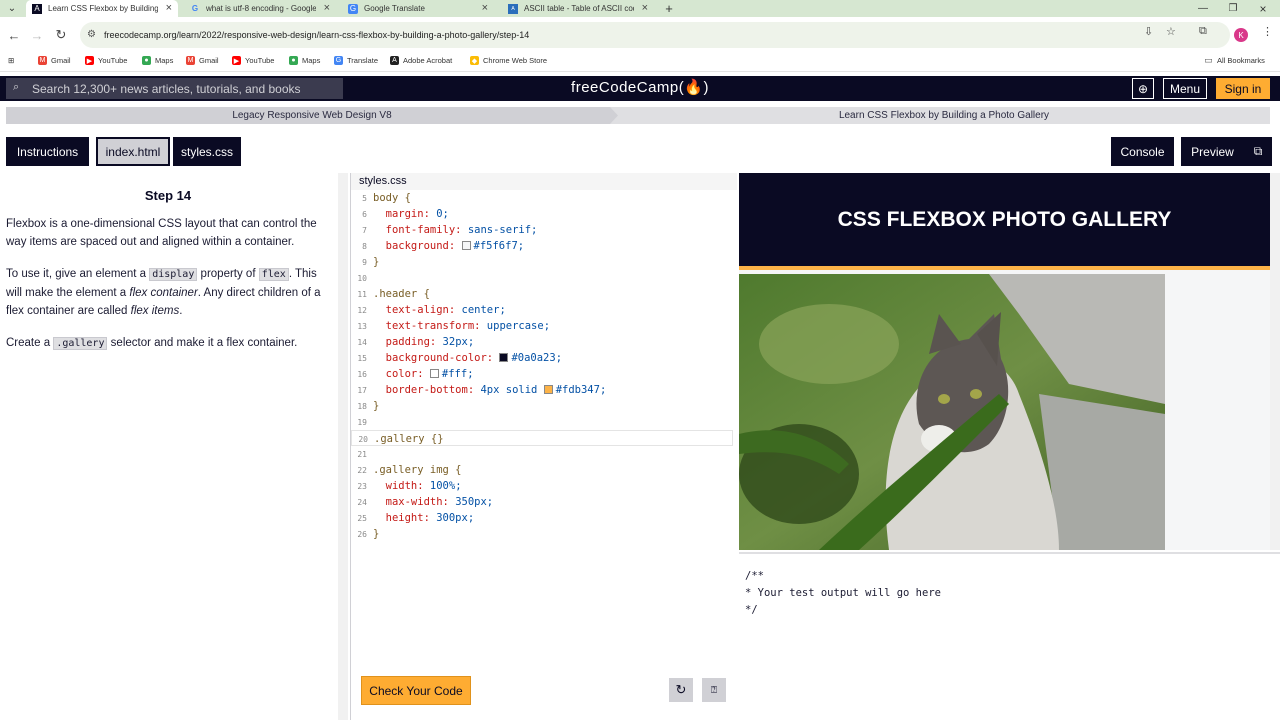 The image size is (1280, 720). What do you see at coordinates (542, 230) in the screenshot?
I see `code-line: 7 font-family: sans-serif;` at bounding box center [542, 230].